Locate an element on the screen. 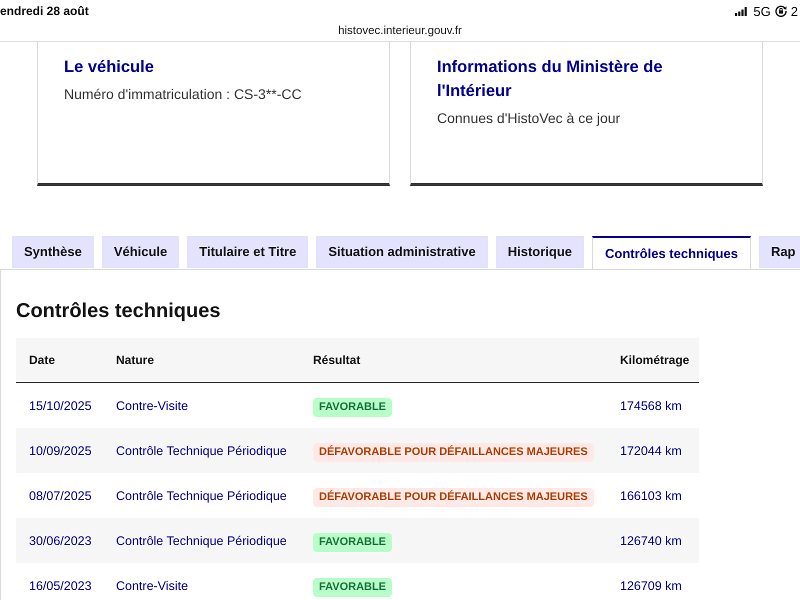  column-header: Date is located at coordinates (42, 360).